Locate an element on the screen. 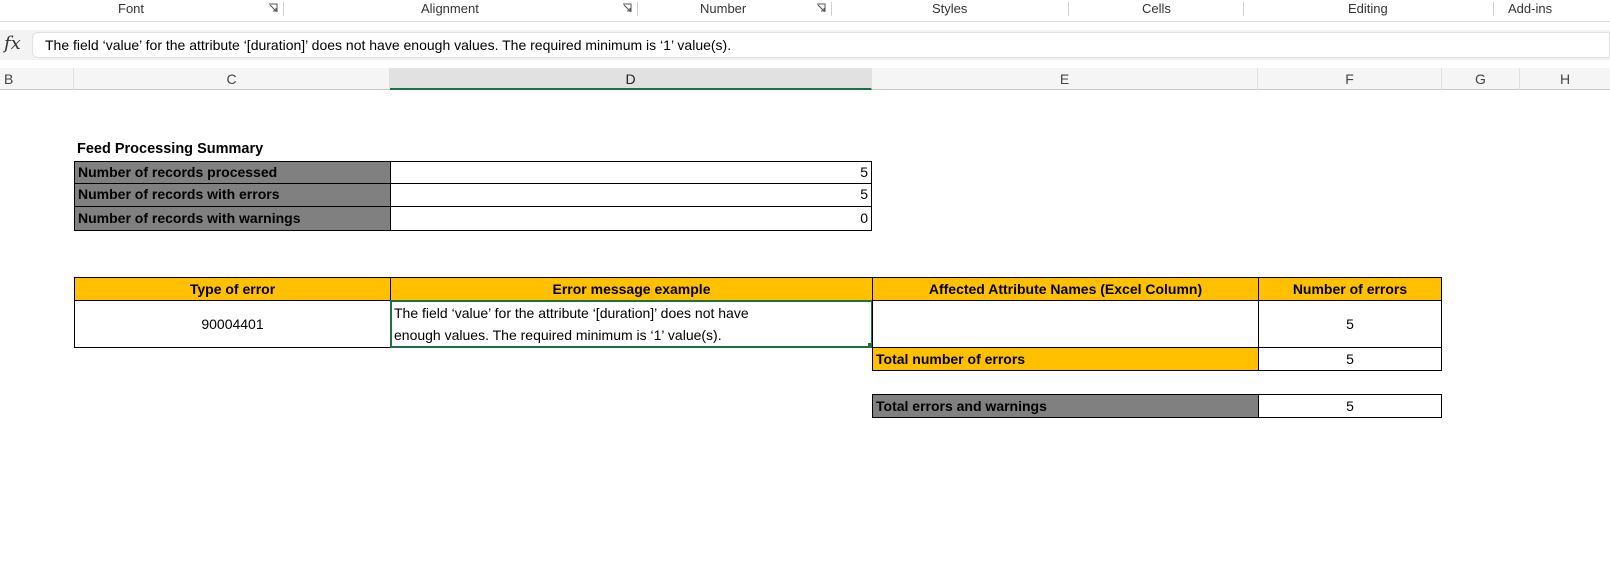 This screenshot has height=563, width=1610. font-dialog-launcher-icon is located at coordinates (273, 8).